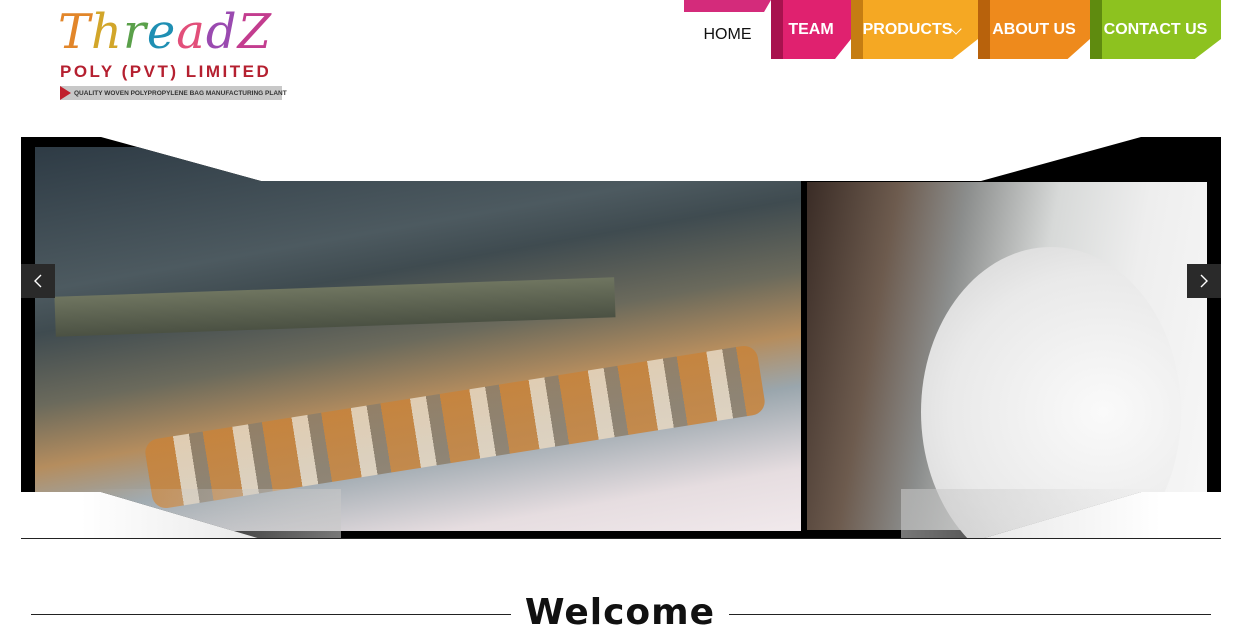 Image resolution: width=1254 pixels, height=633 pixels. I want to click on welcome-heading: Welcome, so click(620, 612).